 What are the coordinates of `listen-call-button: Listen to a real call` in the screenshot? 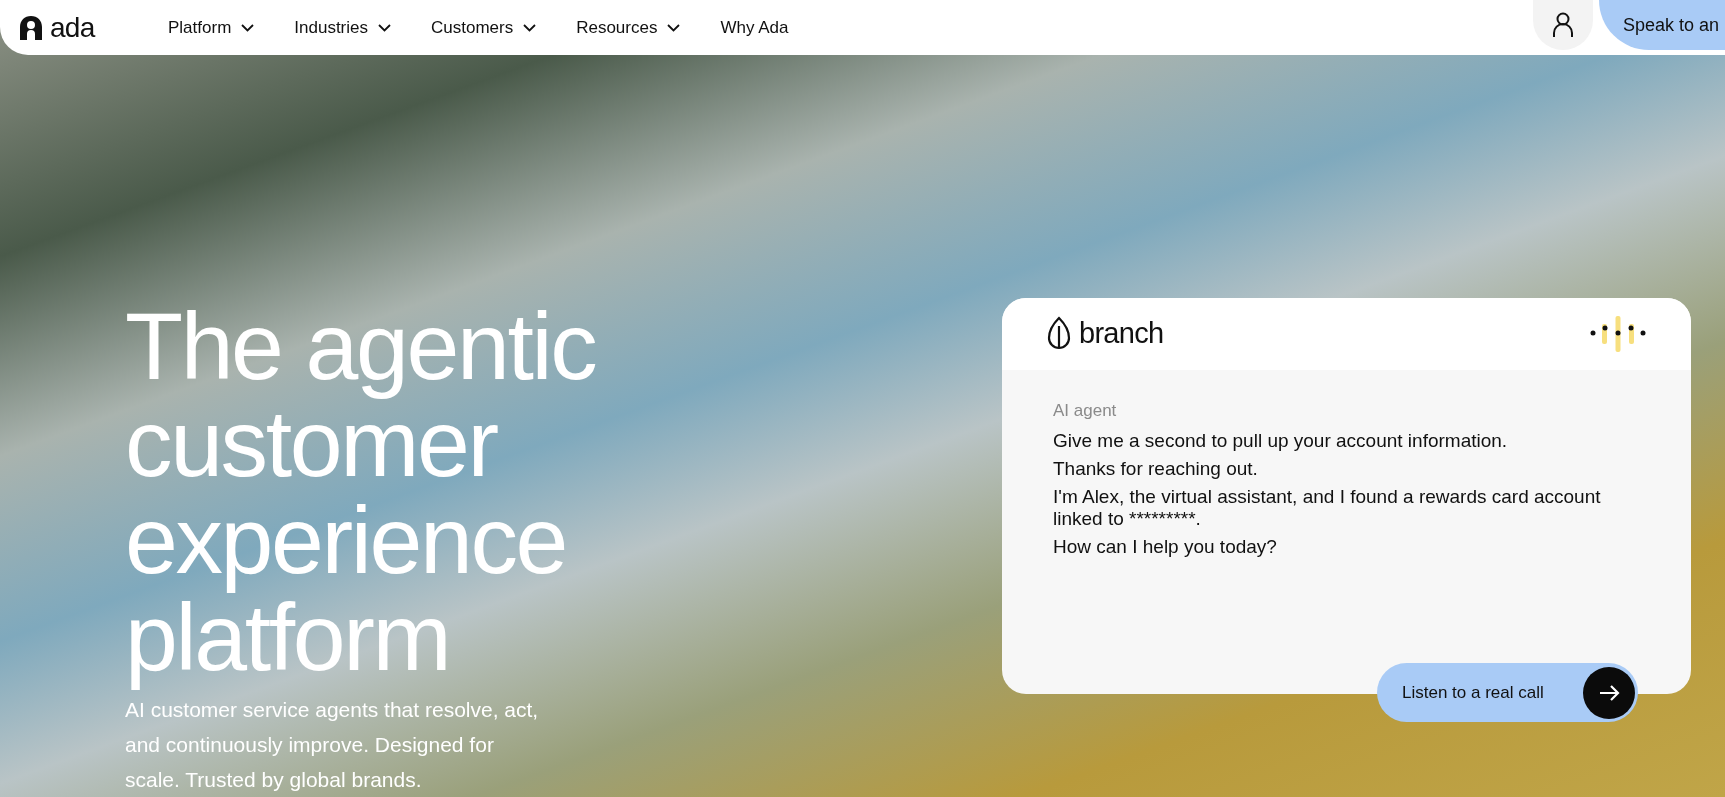 It's located at (1507, 692).